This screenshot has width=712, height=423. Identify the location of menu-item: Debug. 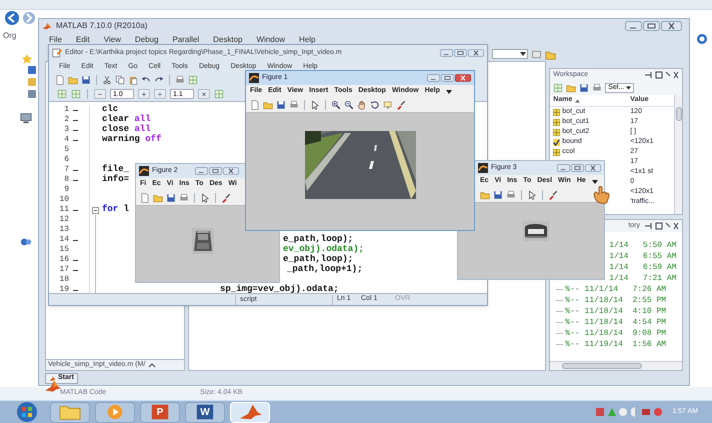
(146, 40).